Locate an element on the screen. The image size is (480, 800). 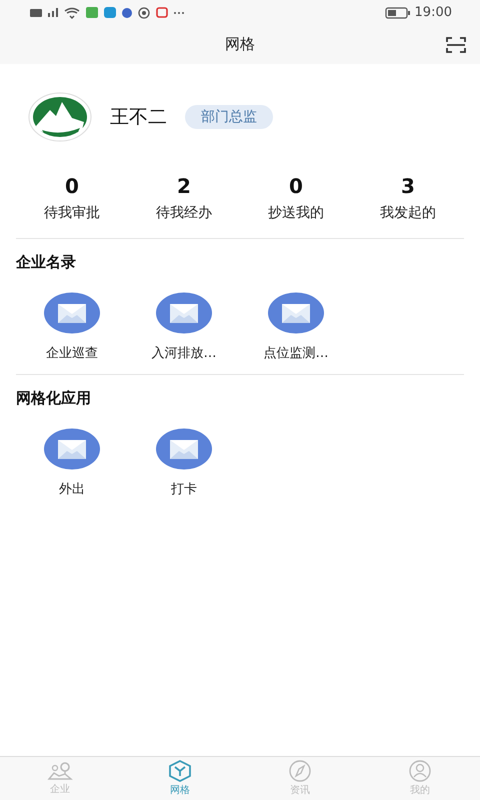
user-icon is located at coordinates (420, 771).